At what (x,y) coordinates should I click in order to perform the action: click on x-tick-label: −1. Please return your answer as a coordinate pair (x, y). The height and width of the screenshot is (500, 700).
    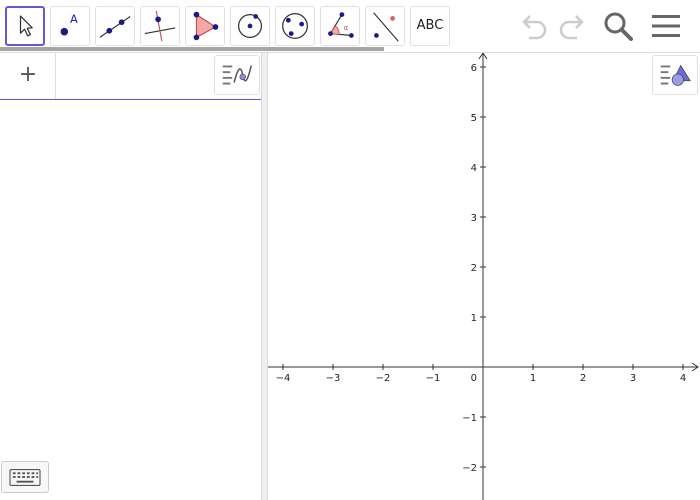
    Looking at the image, I should click on (433, 378).